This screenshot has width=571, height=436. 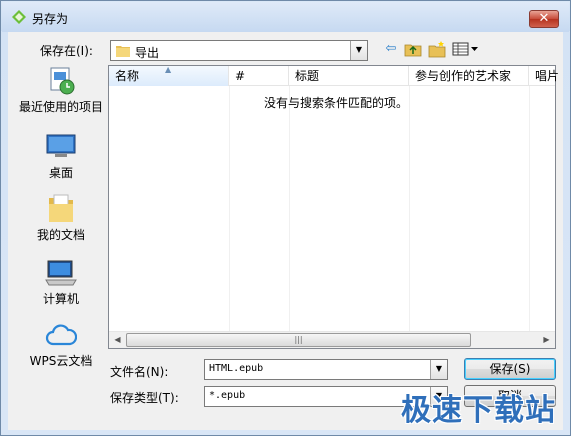 What do you see at coordinates (298, 340) in the screenshot?
I see `scroll-thumb: |||` at bounding box center [298, 340].